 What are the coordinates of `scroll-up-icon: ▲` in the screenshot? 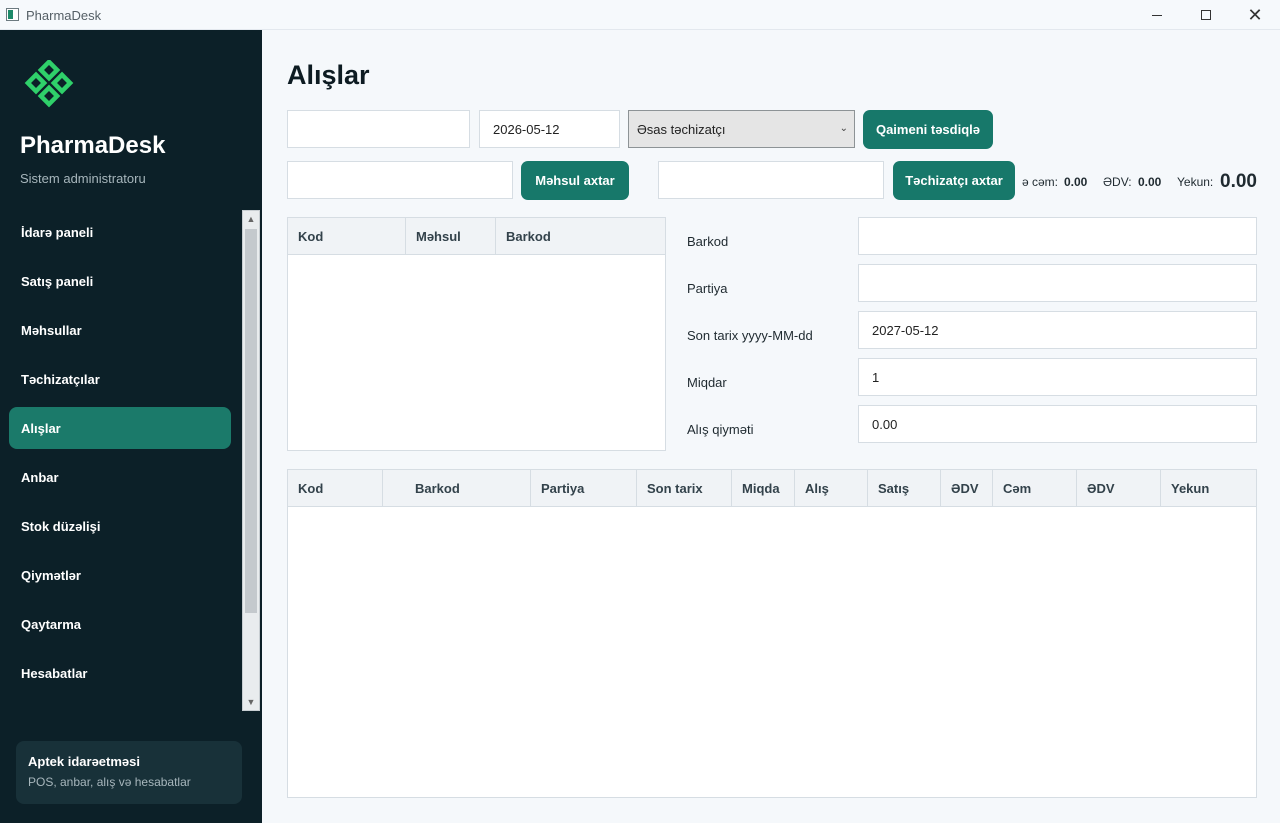 It's located at (251, 219).